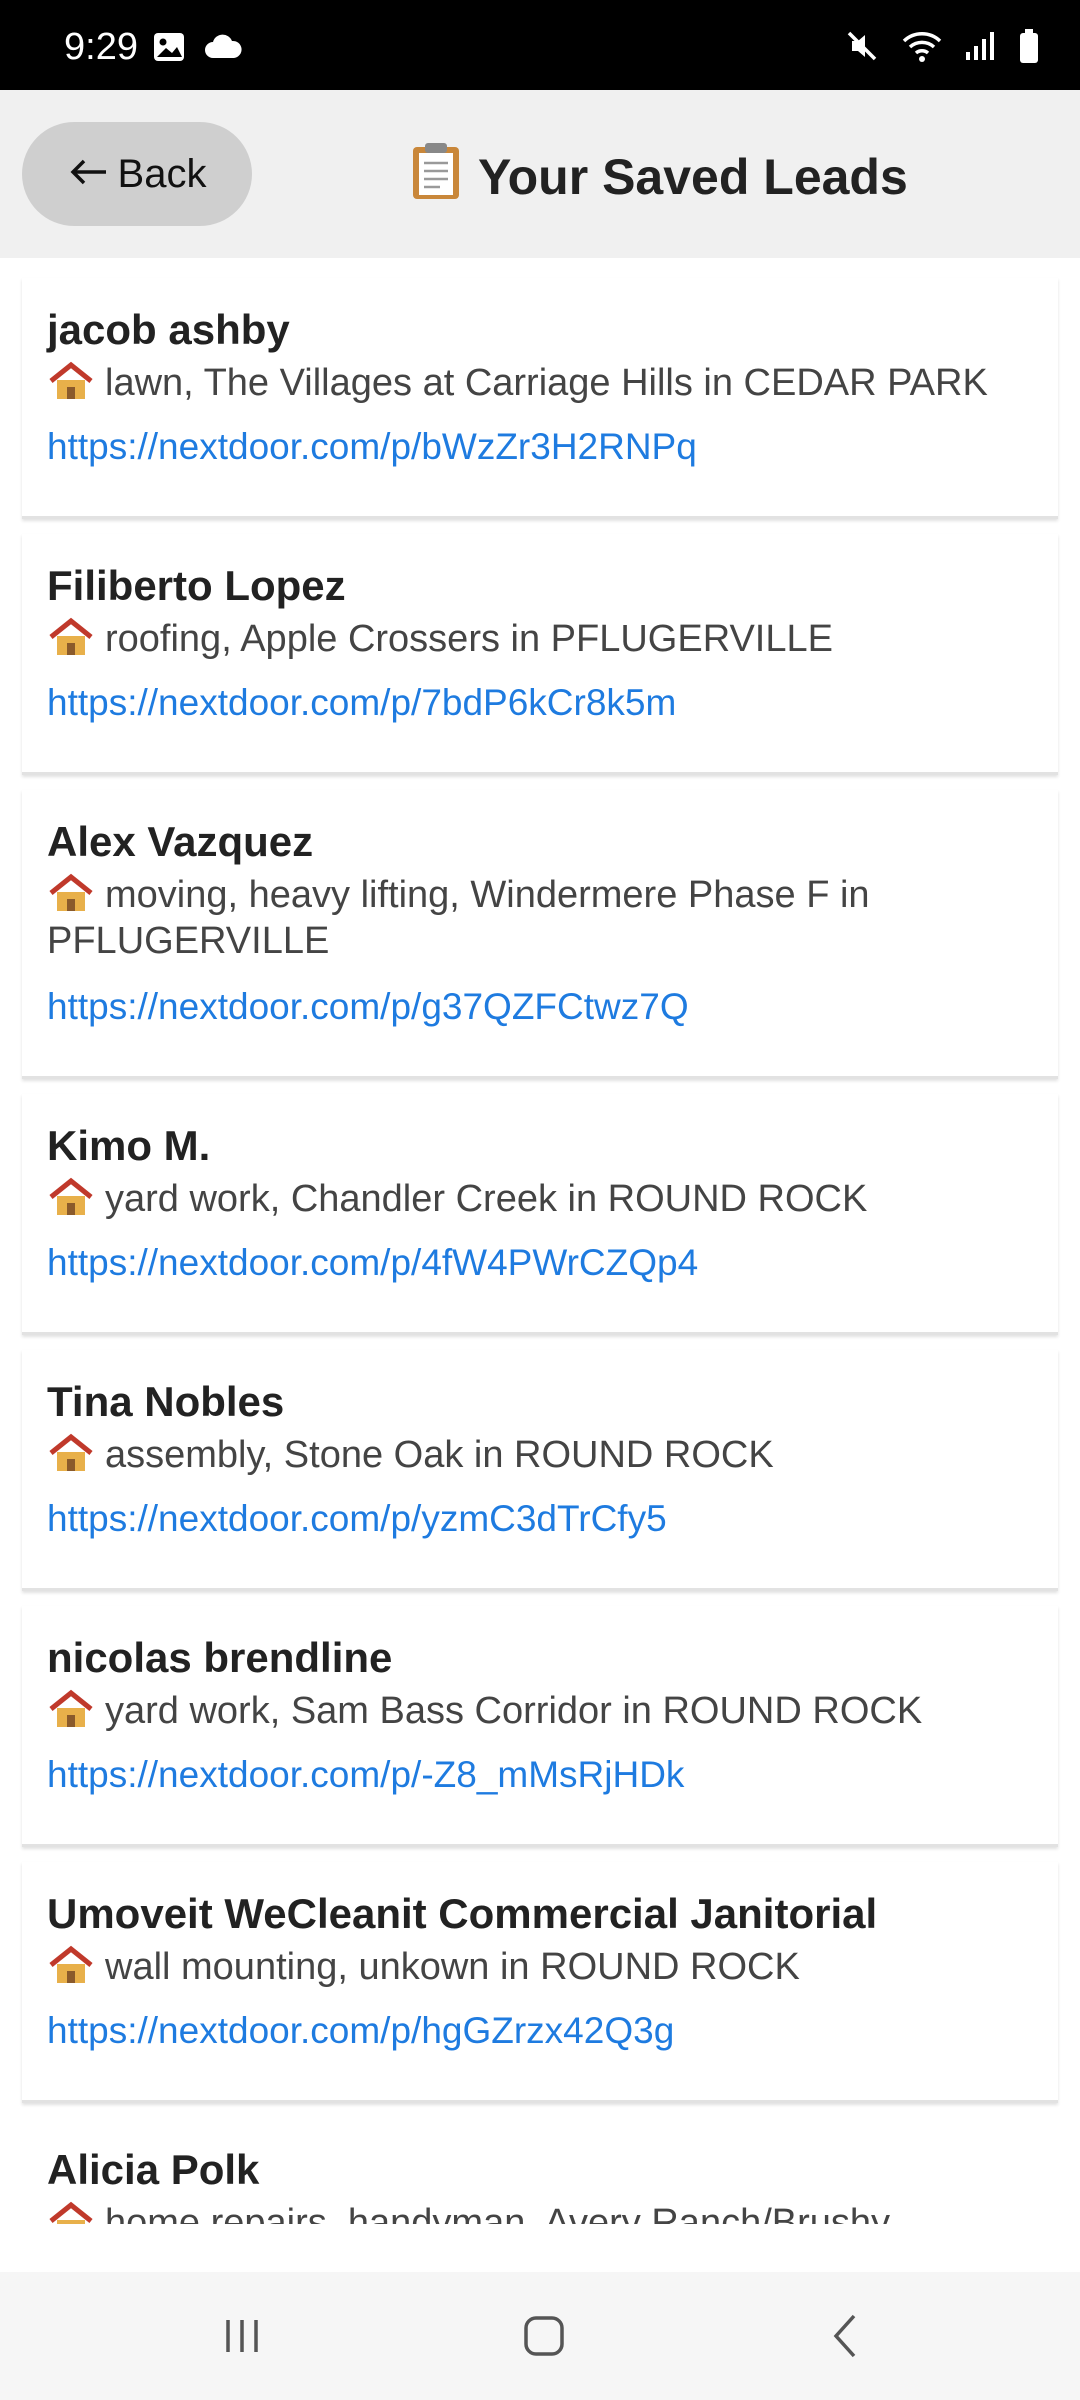 This screenshot has width=1080, height=2400. I want to click on recent-apps-icon, so click(242, 2336).